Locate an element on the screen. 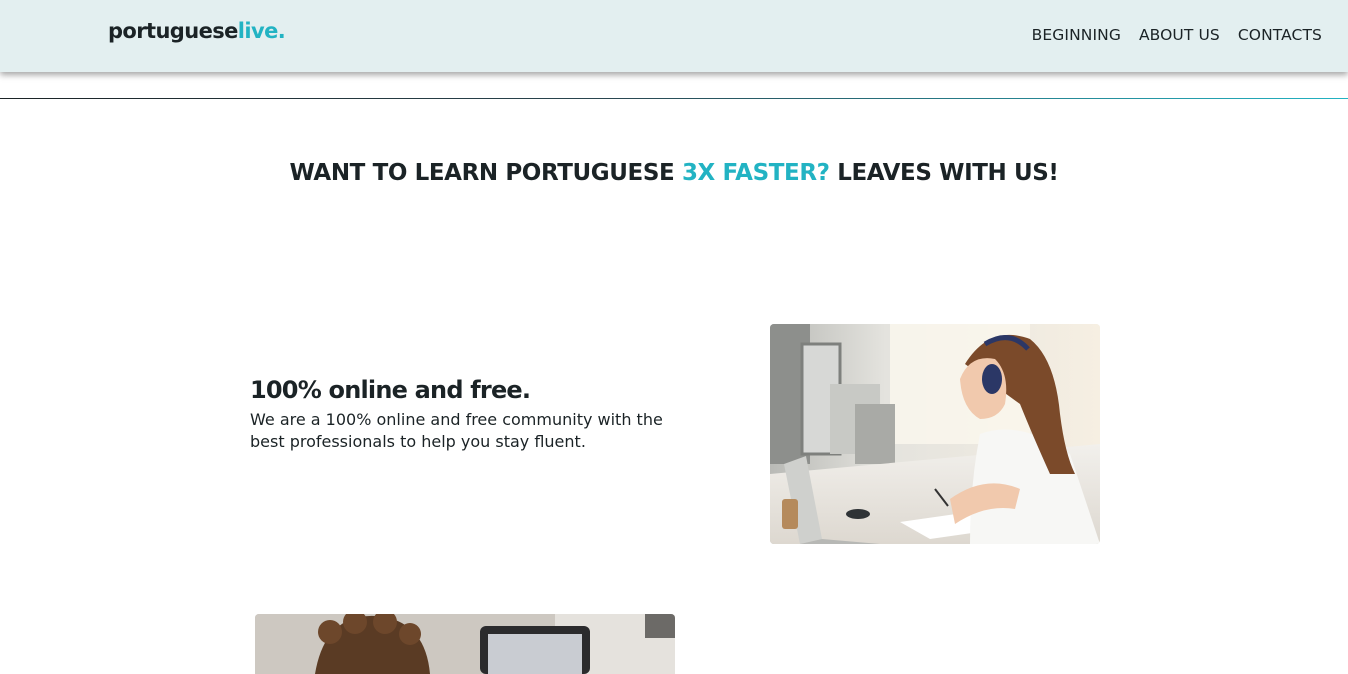 The width and height of the screenshot is (1348, 674). section-divider is located at coordinates (674, 98).